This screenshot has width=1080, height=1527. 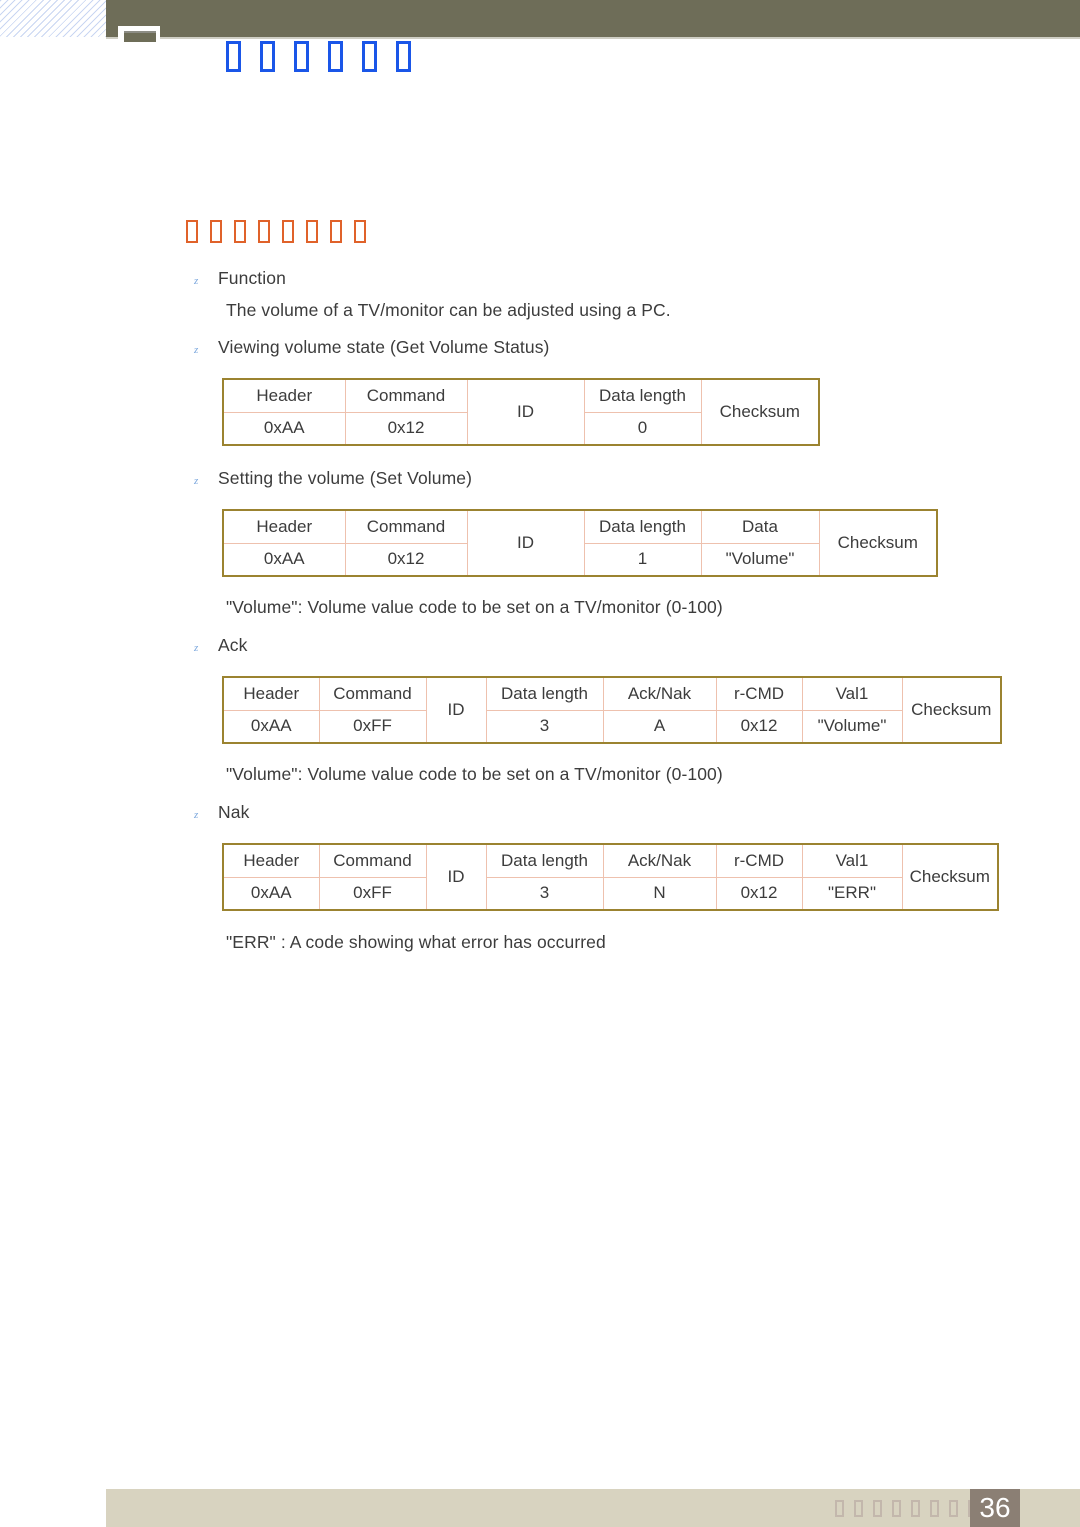 What do you see at coordinates (252, 278) in the screenshot?
I see `list-item-label: Function` at bounding box center [252, 278].